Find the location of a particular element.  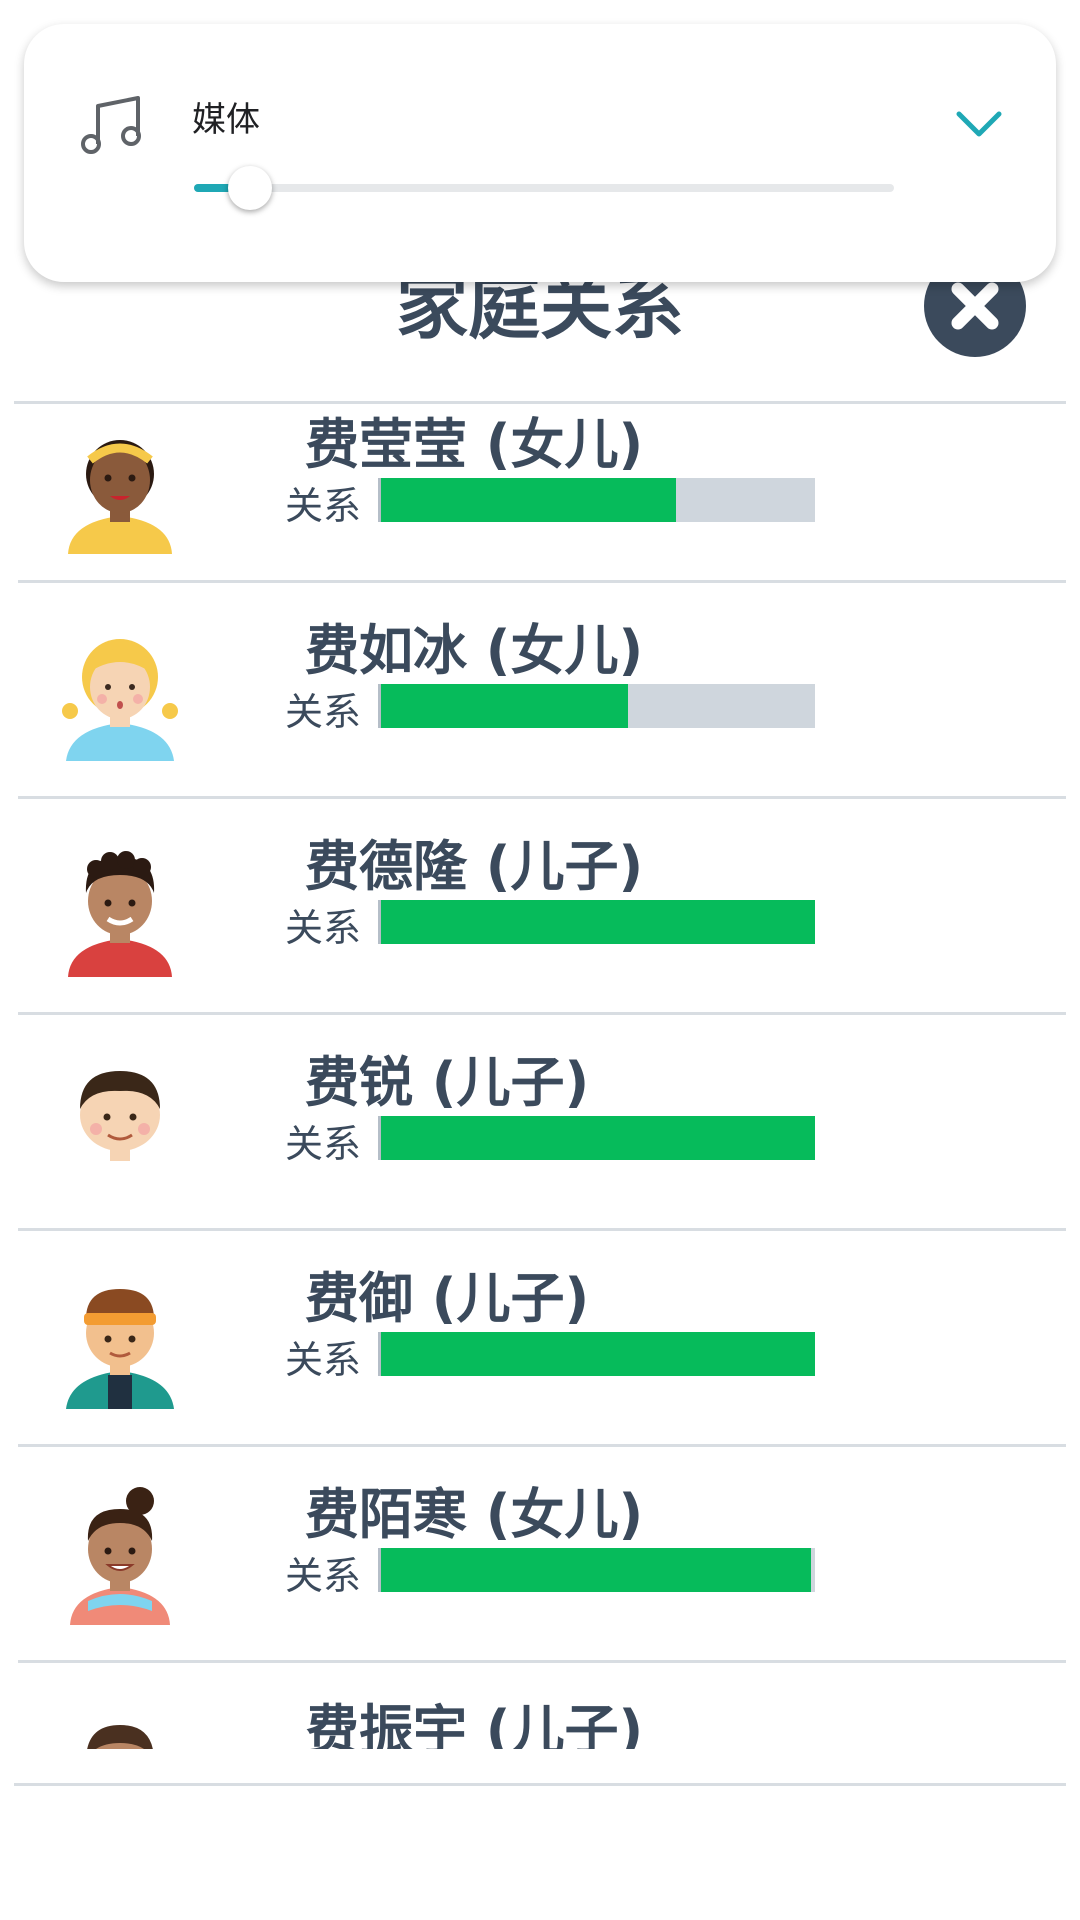

family-member-row: 费锐 (儿子) 关系 is located at coordinates (542, 1123).